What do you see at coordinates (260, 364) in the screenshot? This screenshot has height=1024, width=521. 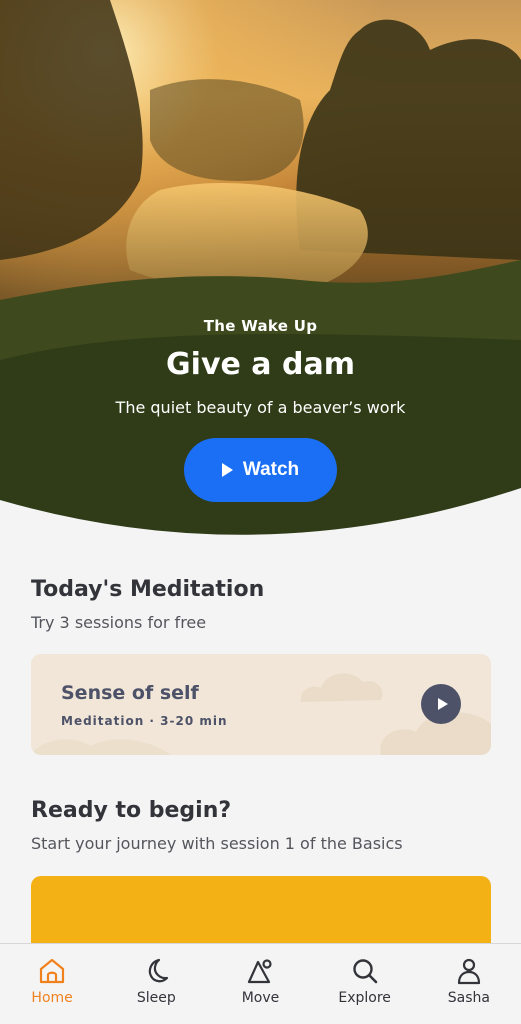 I see `hero-title: Give a dam` at bounding box center [260, 364].